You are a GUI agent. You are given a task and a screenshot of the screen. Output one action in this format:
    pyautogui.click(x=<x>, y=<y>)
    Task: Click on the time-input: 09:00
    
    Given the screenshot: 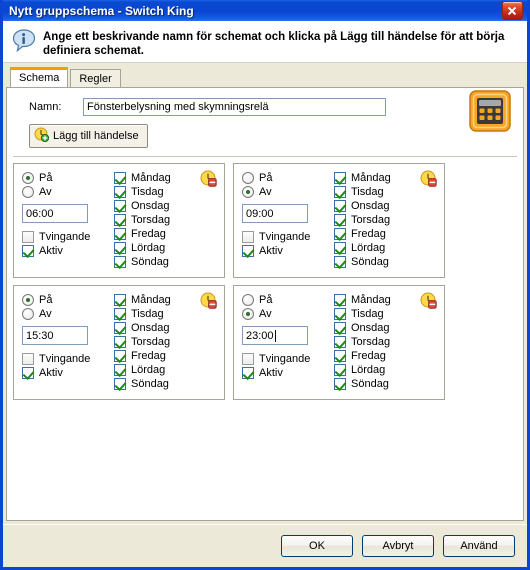 What is the action you would take?
    pyautogui.click(x=275, y=213)
    